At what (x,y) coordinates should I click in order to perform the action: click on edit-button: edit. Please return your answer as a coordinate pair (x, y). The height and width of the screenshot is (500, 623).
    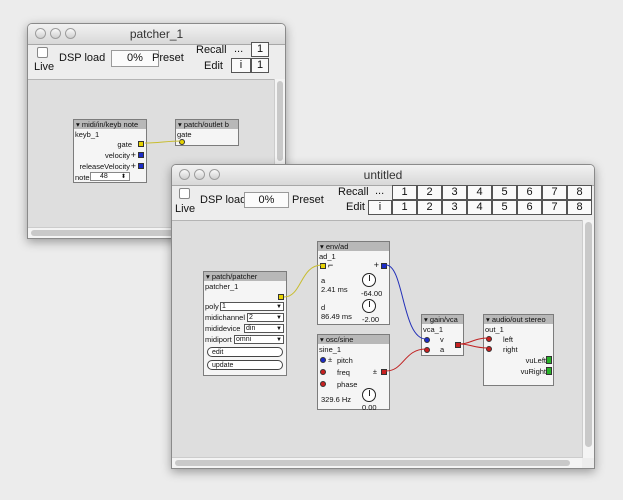
    Looking at the image, I should click on (245, 352).